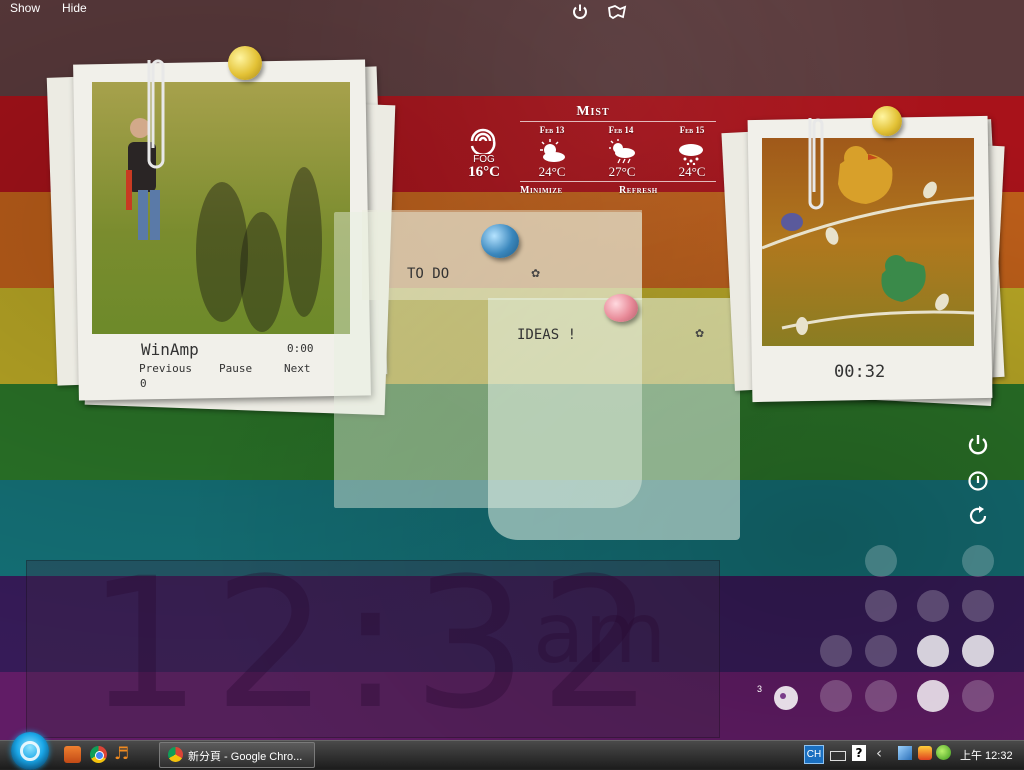 The height and width of the screenshot is (770, 1024). What do you see at coordinates (541, 190) in the screenshot?
I see `minimize-button: Minimize` at bounding box center [541, 190].